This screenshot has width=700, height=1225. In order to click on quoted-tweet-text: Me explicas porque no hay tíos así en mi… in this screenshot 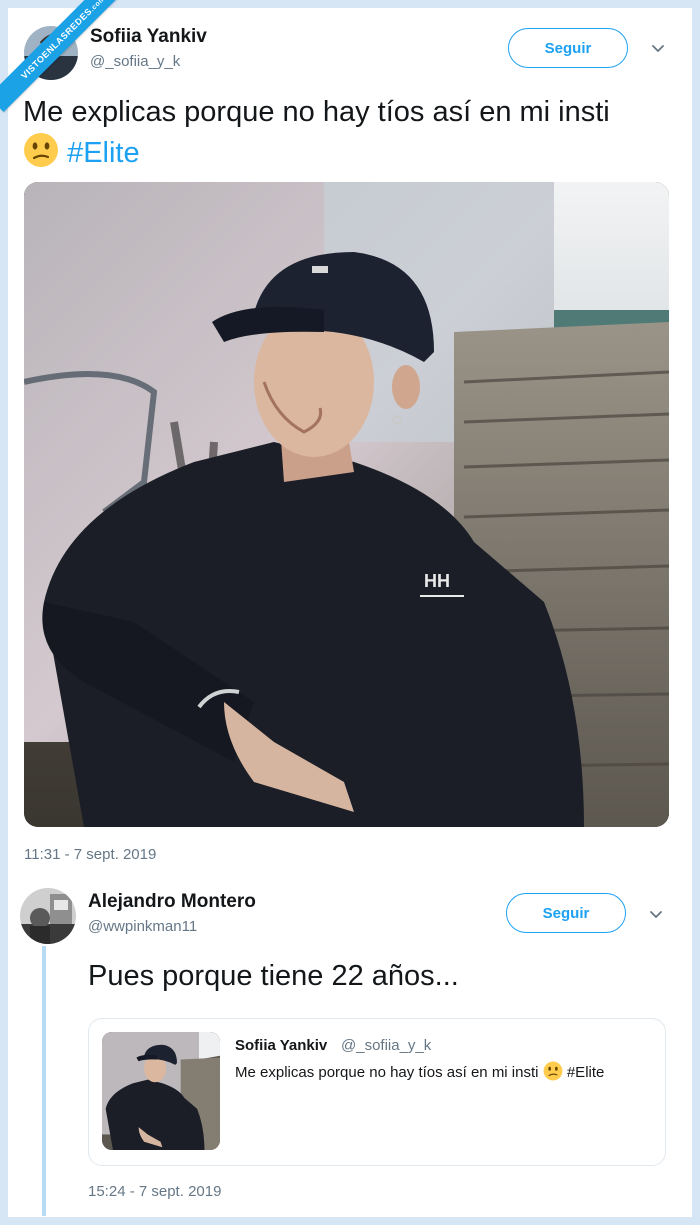, I will do `click(419, 1072)`.